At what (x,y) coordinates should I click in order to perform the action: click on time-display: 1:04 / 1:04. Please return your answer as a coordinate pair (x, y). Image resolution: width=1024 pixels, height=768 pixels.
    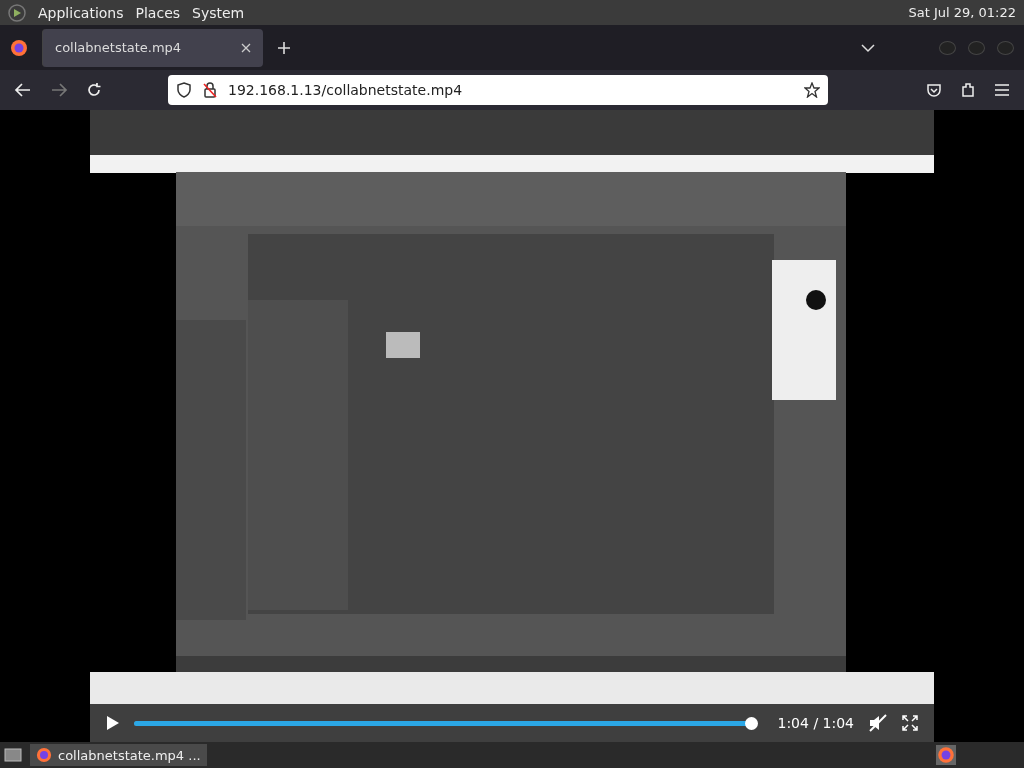
    Looking at the image, I should click on (815, 723).